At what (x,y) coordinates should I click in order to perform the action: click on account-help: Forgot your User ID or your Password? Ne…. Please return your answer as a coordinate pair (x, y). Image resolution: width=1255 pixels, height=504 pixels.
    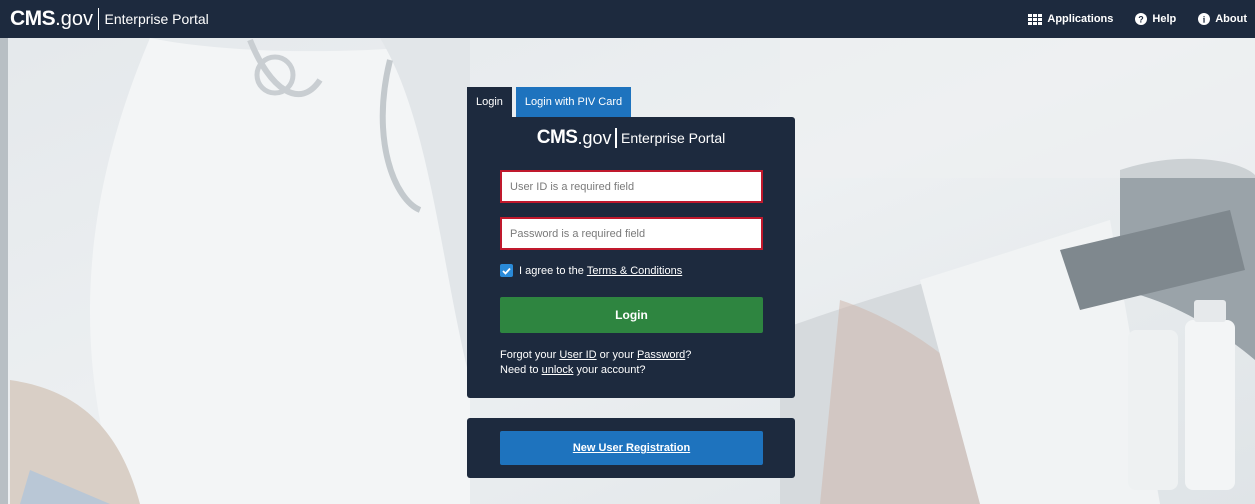
    Looking at the image, I should click on (595, 363).